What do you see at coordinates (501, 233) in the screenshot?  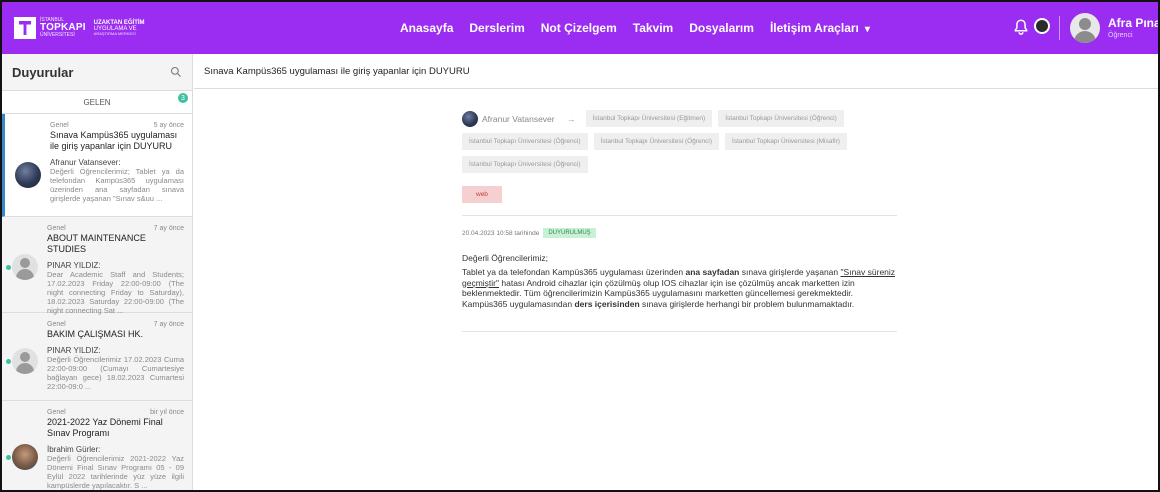 I see `publish-date: 20.04.2023 10:58 tarihinde` at bounding box center [501, 233].